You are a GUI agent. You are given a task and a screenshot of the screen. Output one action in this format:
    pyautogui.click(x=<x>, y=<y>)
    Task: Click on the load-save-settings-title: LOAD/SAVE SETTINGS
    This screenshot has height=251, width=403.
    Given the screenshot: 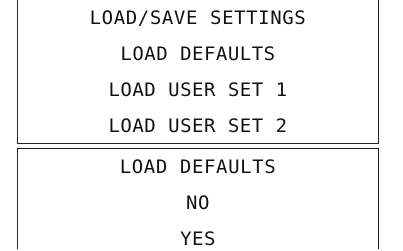 What is the action you would take?
    pyautogui.click(x=198, y=18)
    